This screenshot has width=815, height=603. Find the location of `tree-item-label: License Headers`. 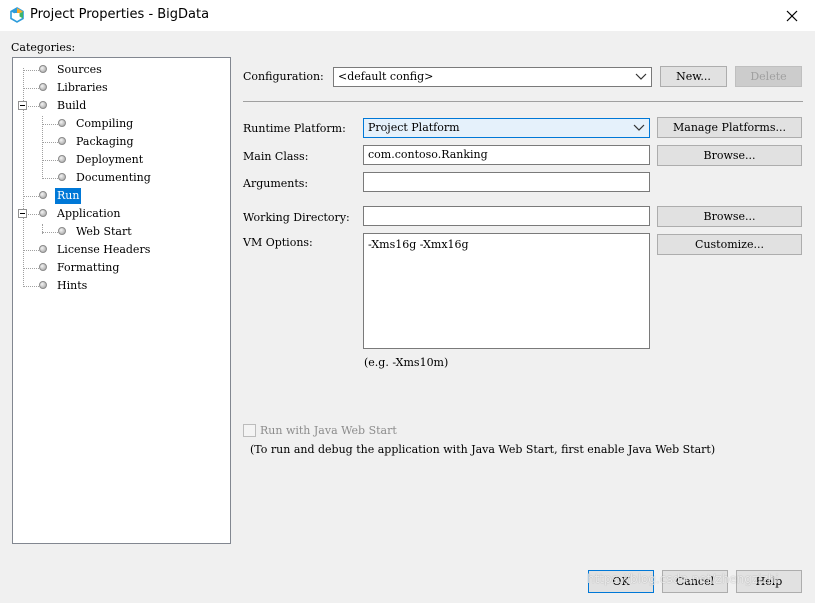

tree-item-label: License Headers is located at coordinates (104, 249).